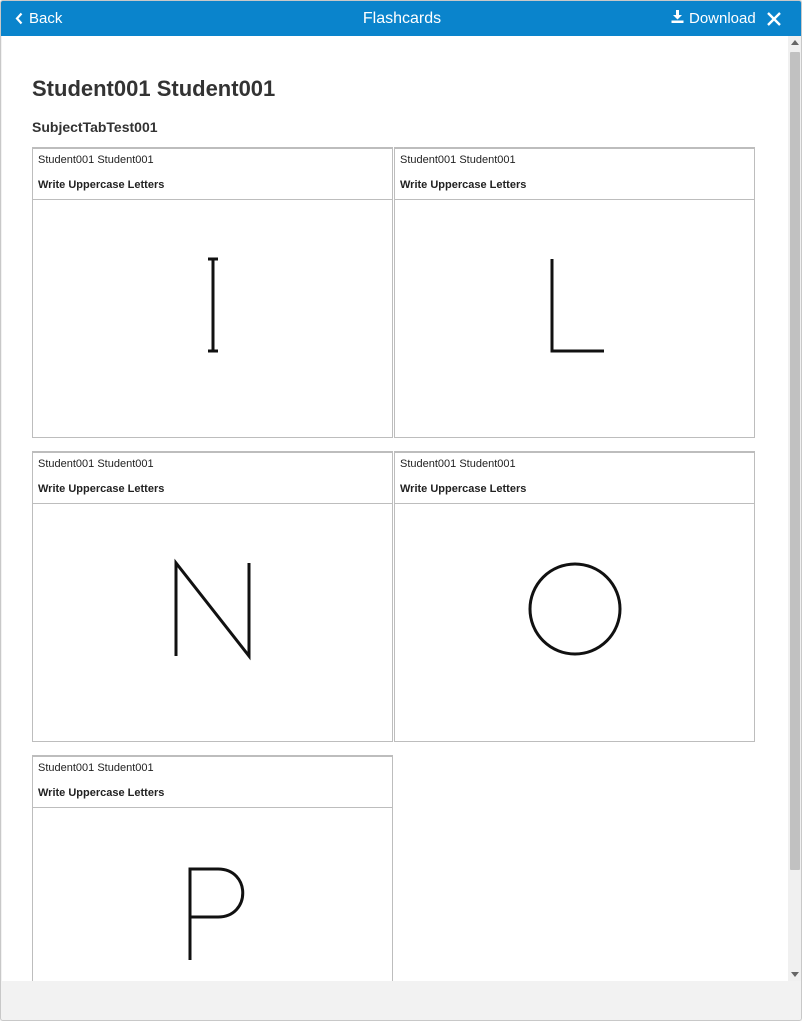  Describe the element at coordinates (795, 974) in the screenshot. I see `scroll-down-arrow-icon` at that location.